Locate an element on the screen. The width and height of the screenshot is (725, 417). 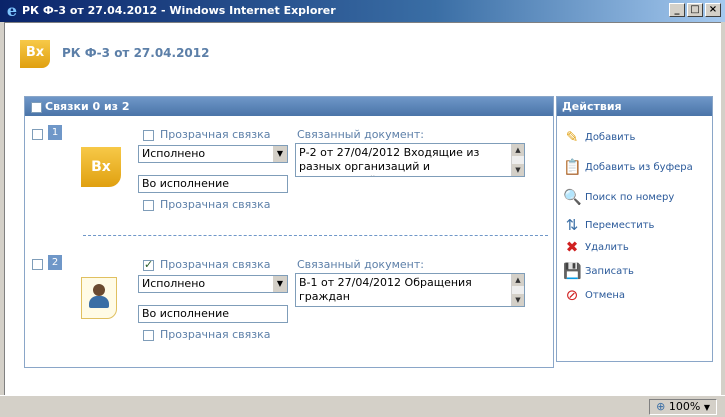
row-number: 1 is located at coordinates (55, 132).